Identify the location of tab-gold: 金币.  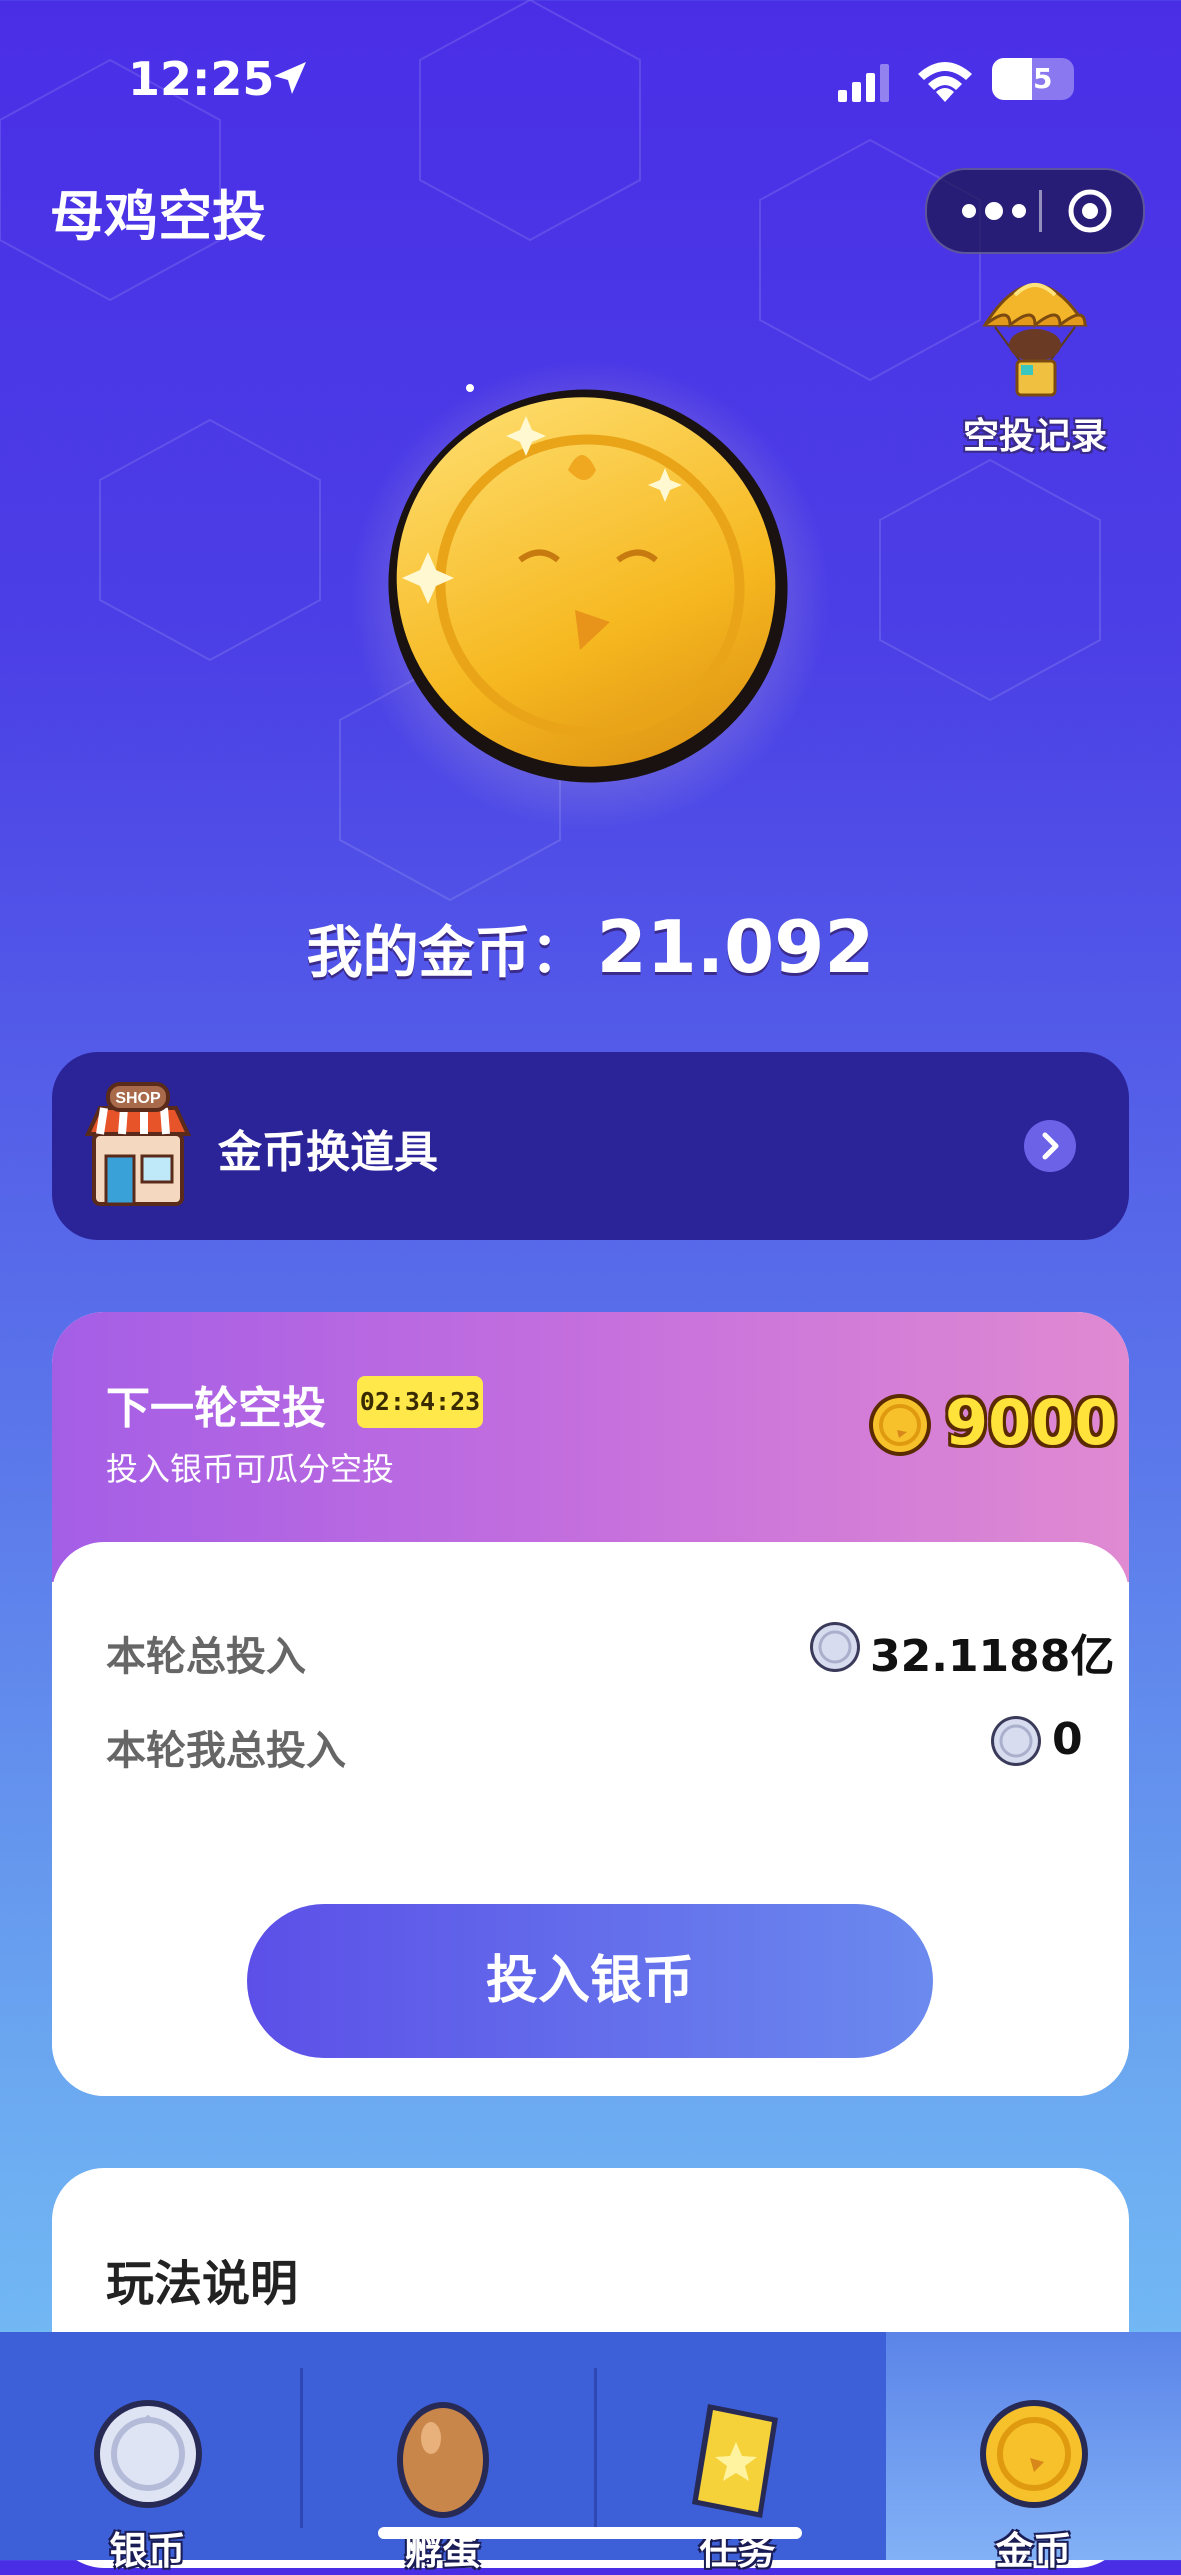
(1033, 2452).